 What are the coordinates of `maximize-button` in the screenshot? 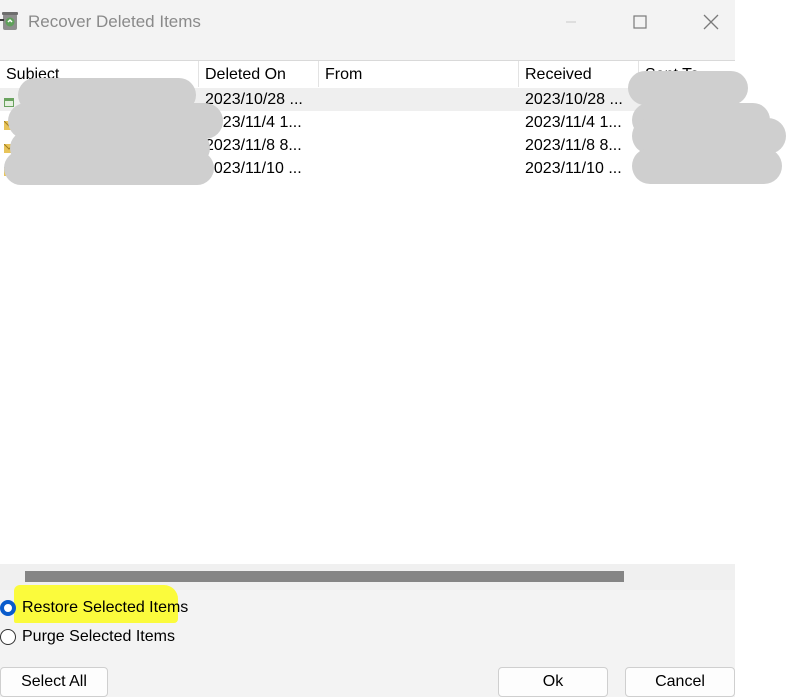 It's located at (640, 22).